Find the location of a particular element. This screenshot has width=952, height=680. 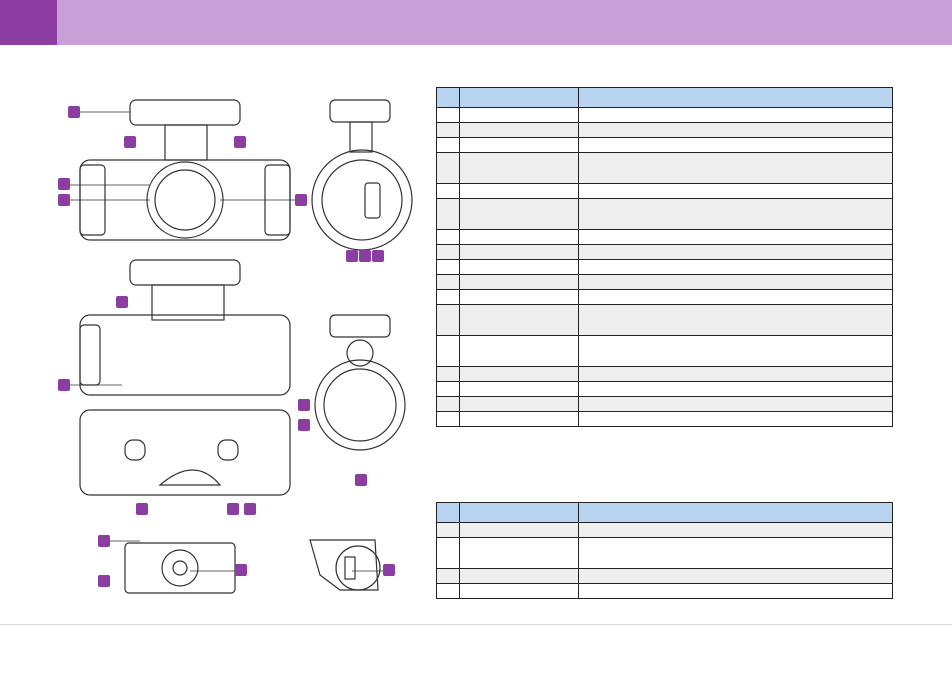

camera-top-view-icon is located at coordinates (185, 327).